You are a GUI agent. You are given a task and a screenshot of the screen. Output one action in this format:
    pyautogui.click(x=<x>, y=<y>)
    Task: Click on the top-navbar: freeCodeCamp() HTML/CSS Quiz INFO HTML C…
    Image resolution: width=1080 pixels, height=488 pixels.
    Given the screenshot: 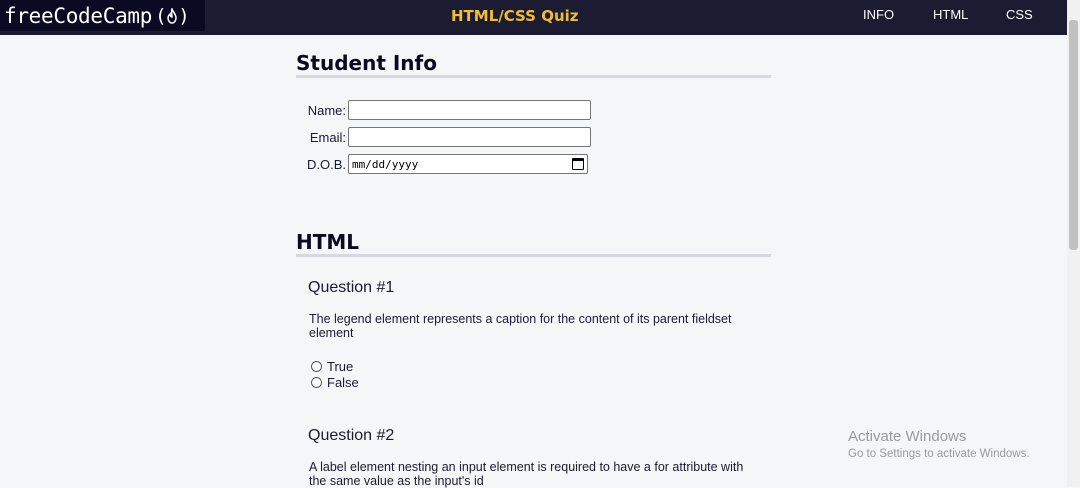 What is the action you would take?
    pyautogui.click(x=533, y=17)
    